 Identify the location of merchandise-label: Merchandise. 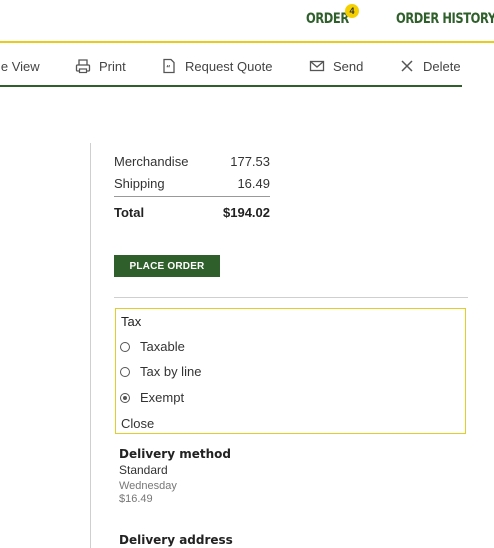
(151, 161).